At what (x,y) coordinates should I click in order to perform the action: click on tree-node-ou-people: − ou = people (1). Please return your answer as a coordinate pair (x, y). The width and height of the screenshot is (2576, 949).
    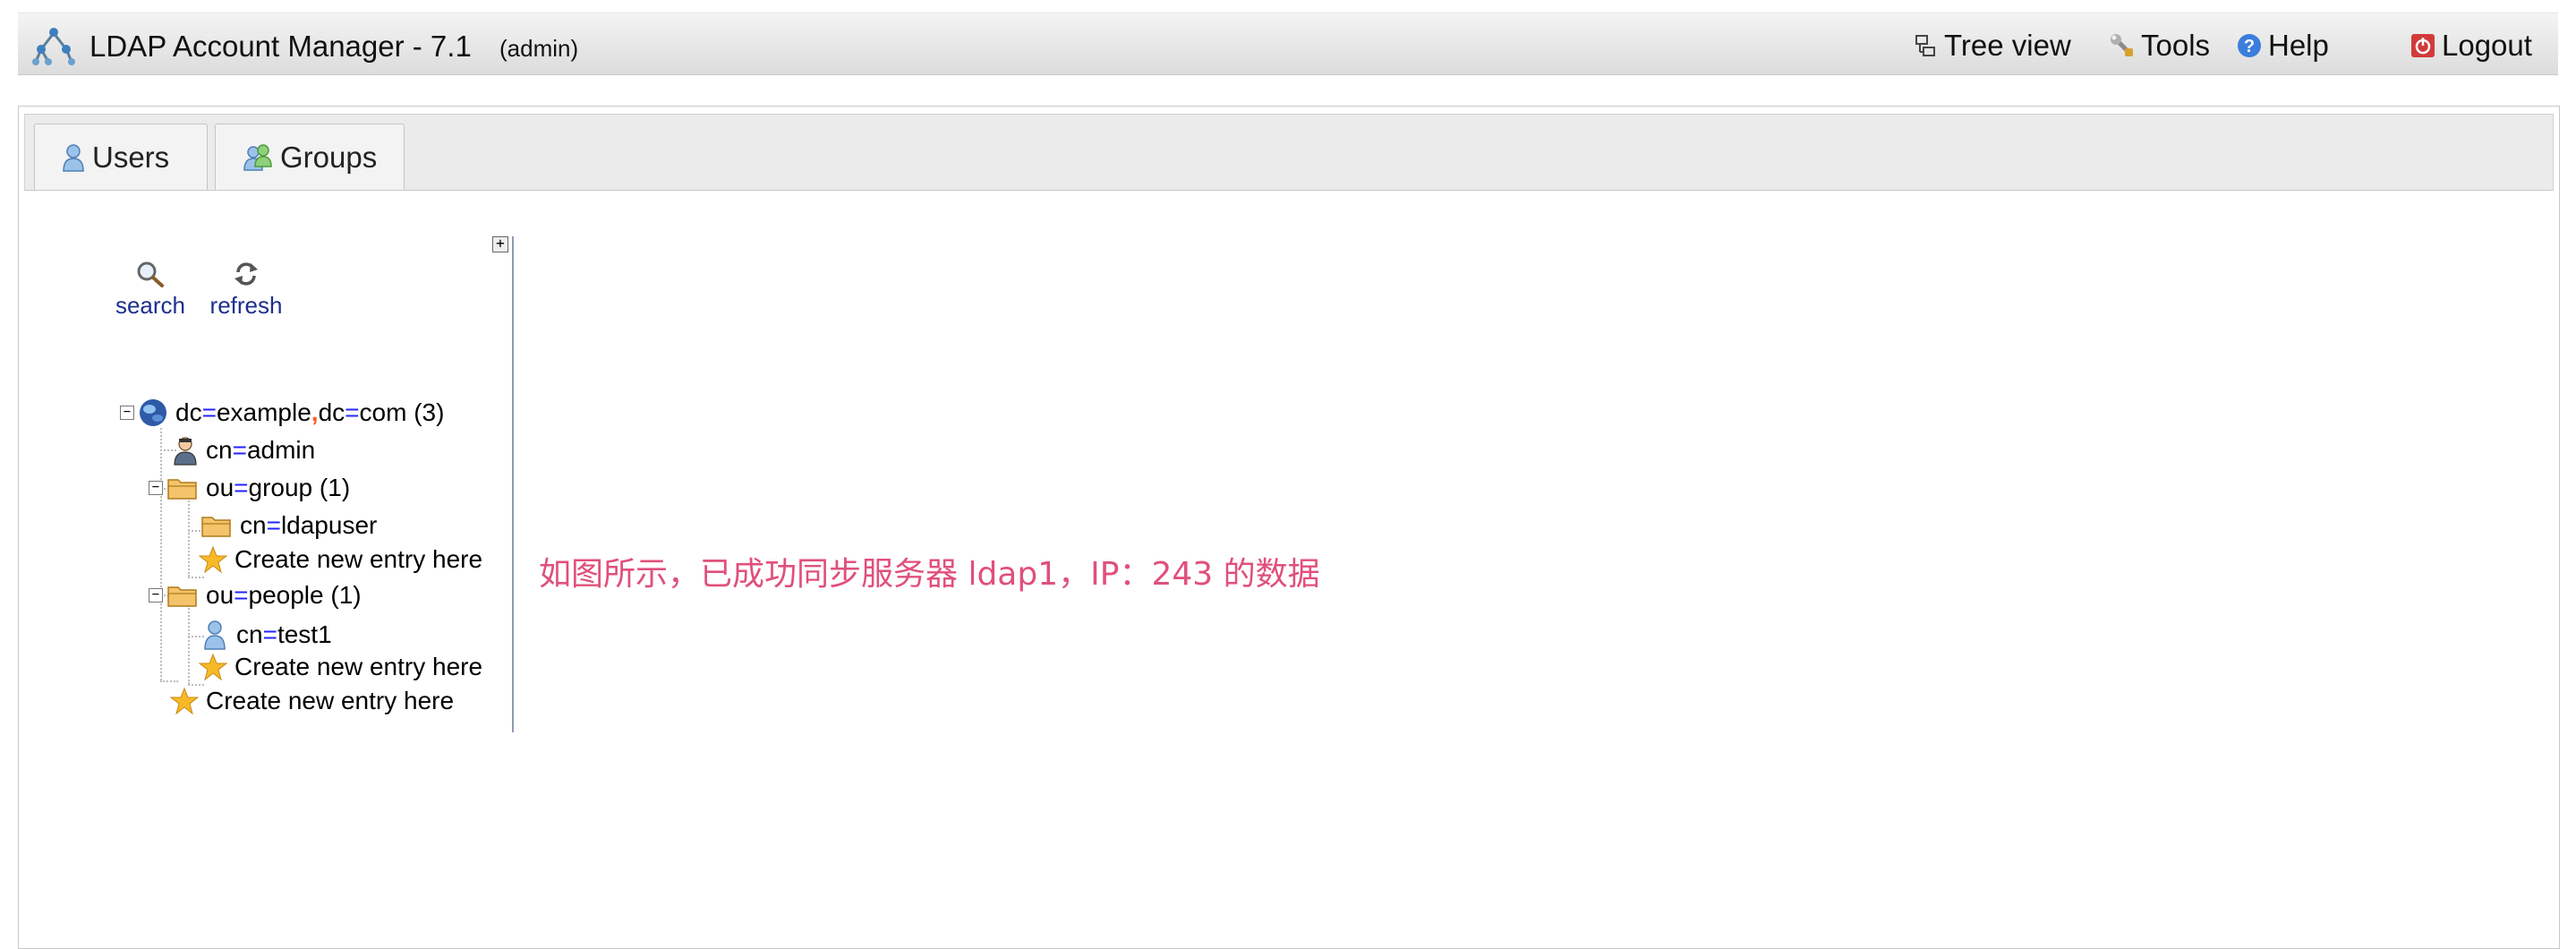
    Looking at the image, I should click on (255, 595).